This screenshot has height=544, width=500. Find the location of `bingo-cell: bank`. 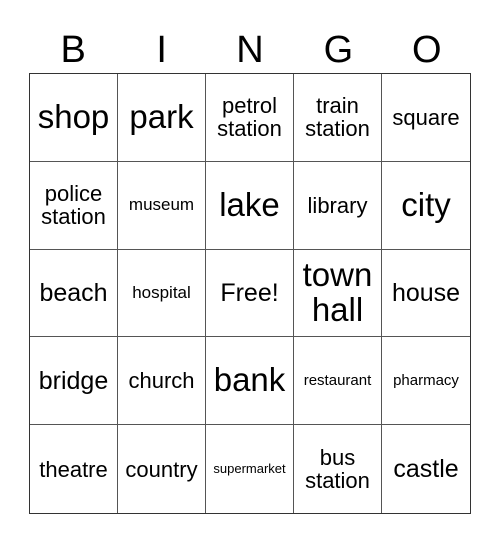

bingo-cell: bank is located at coordinates (250, 381).